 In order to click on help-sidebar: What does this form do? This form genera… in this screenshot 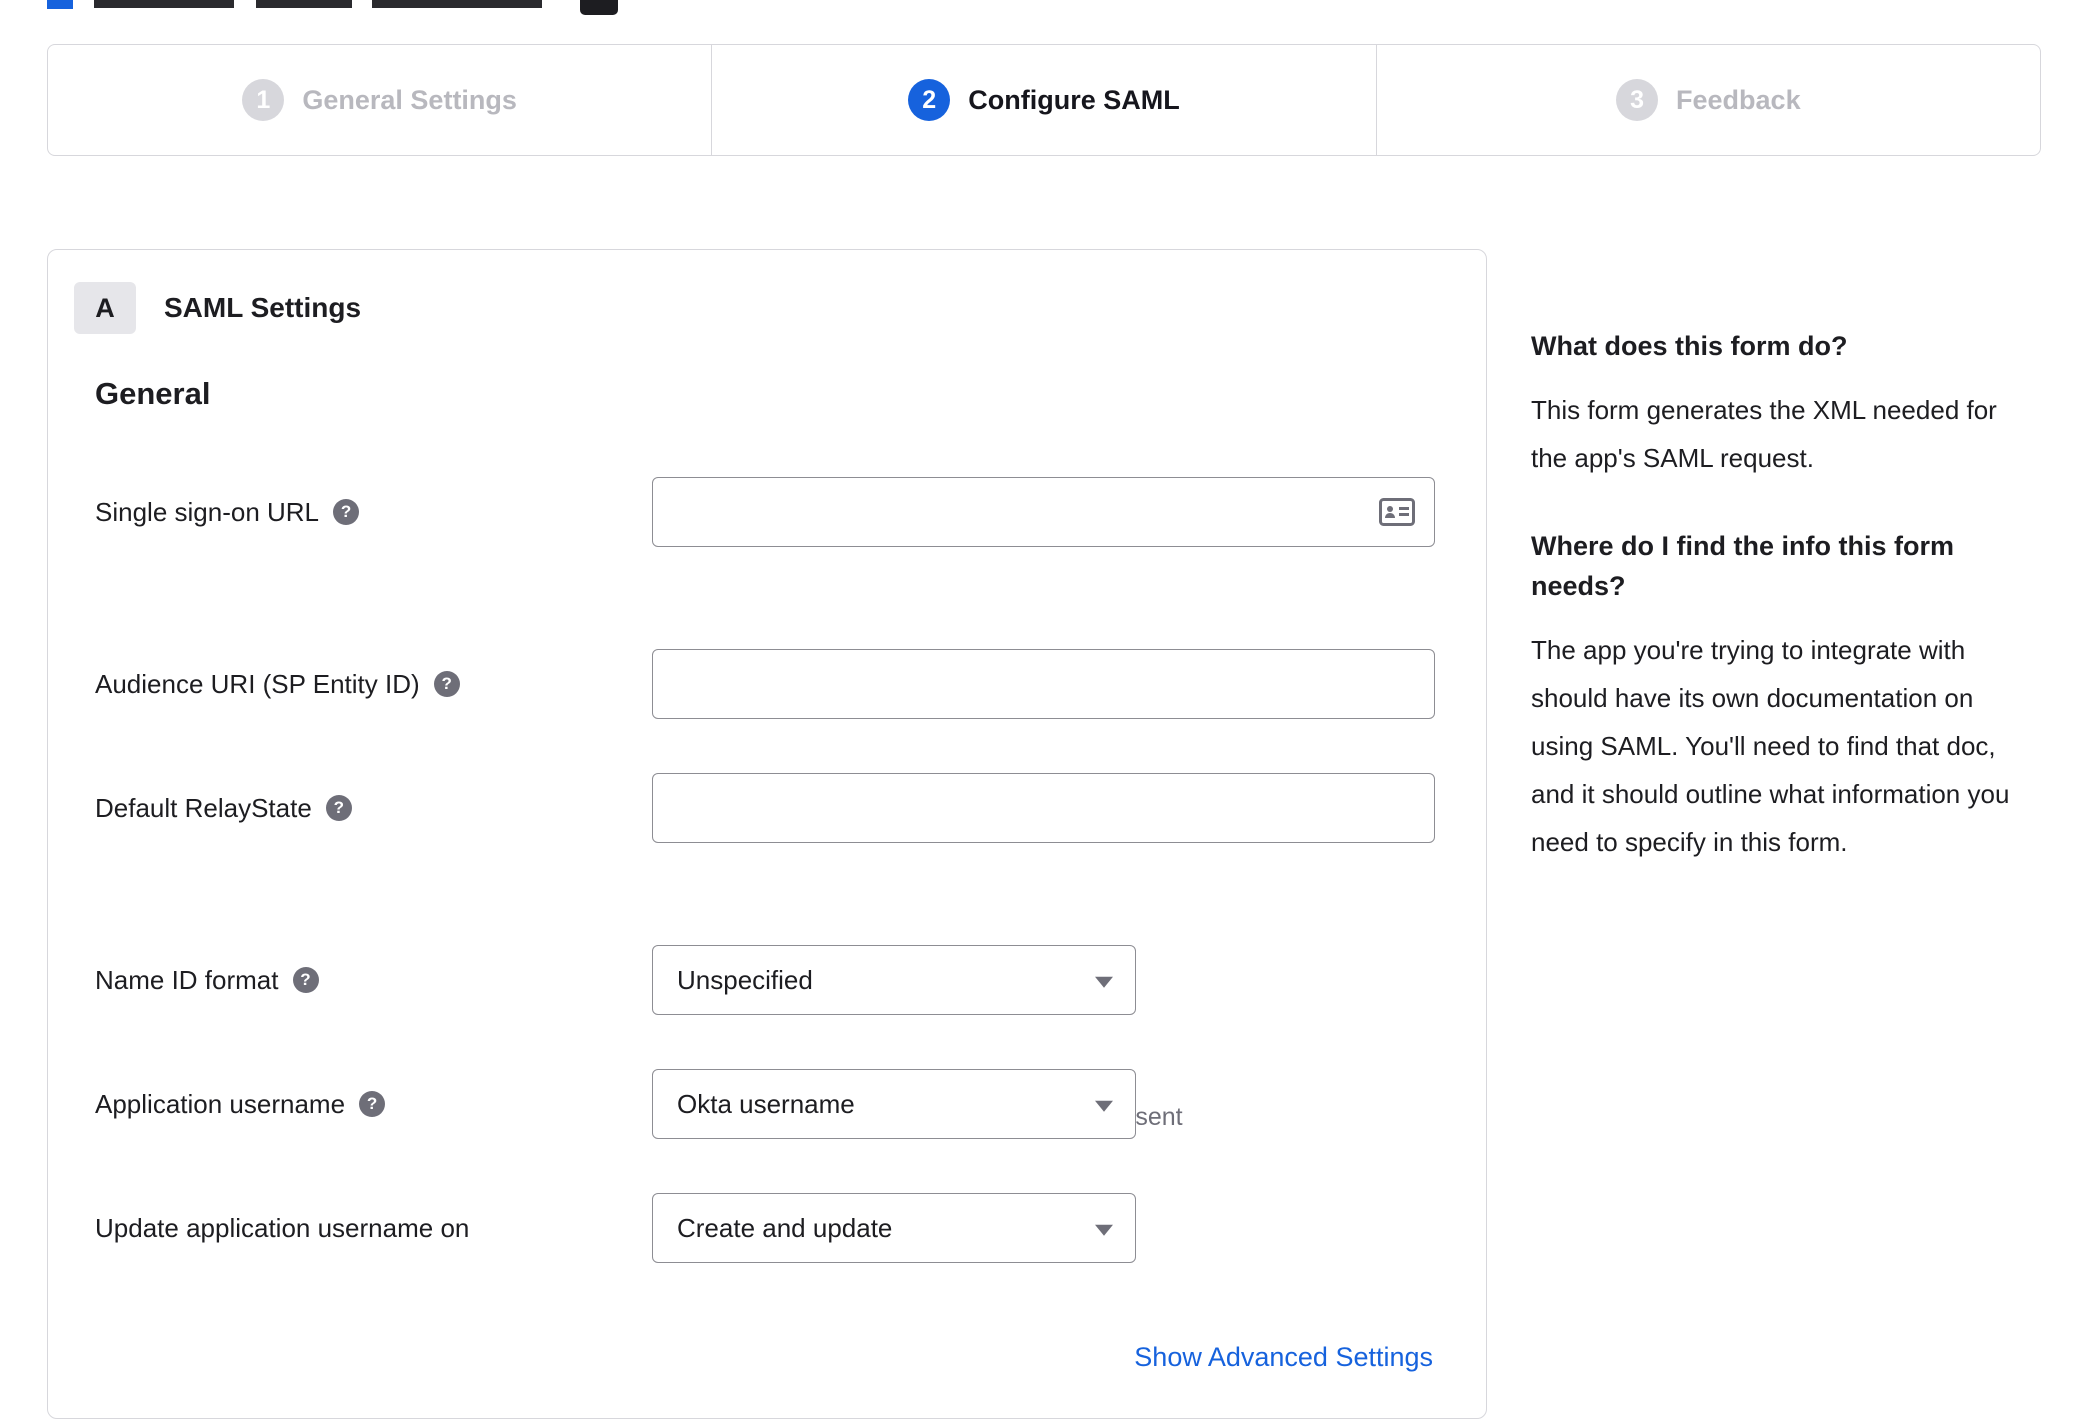, I will do `click(1781, 596)`.